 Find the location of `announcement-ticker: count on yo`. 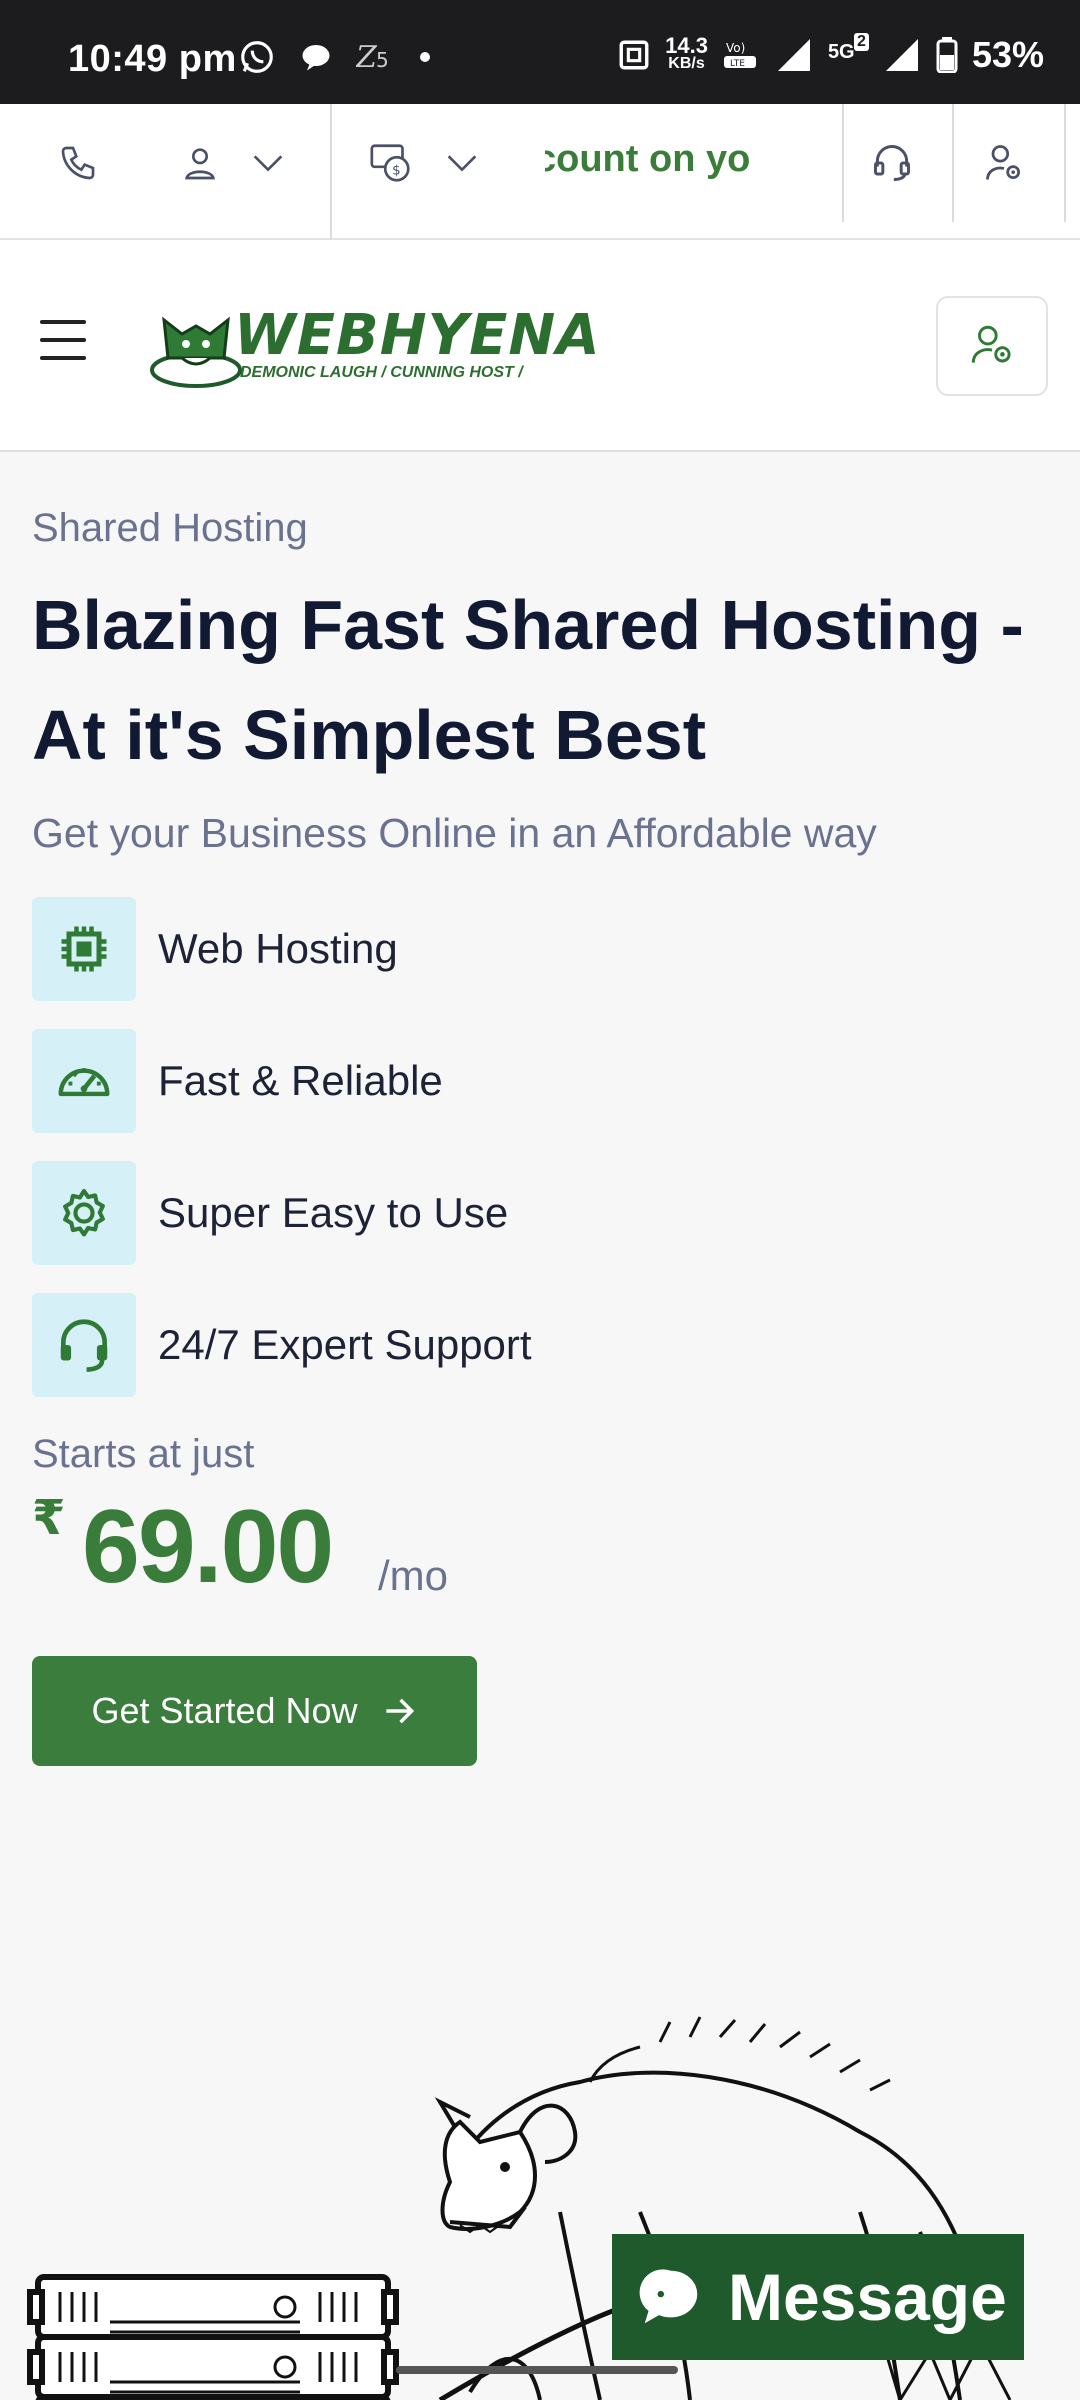

announcement-ticker: count on yo is located at coordinates (650, 163).